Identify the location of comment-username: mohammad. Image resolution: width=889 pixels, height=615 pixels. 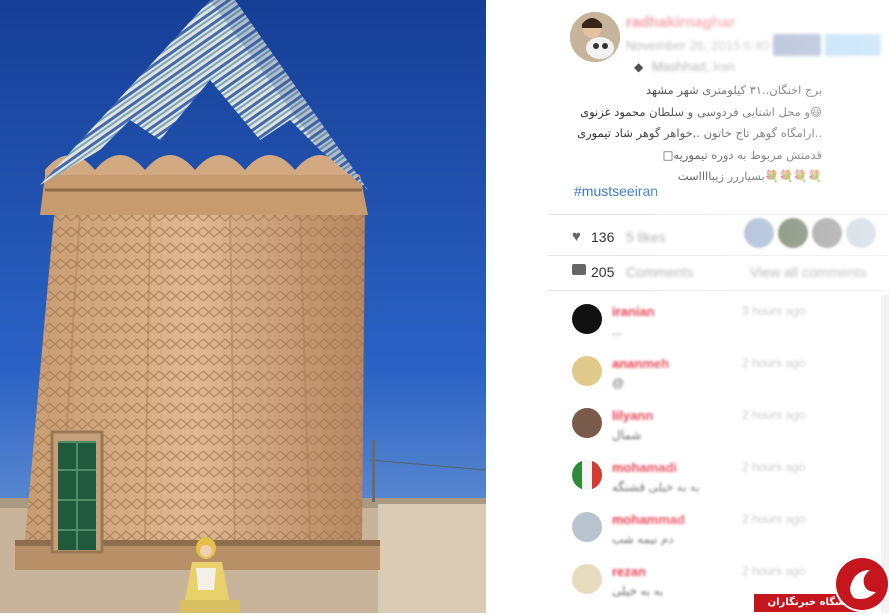
(648, 519).